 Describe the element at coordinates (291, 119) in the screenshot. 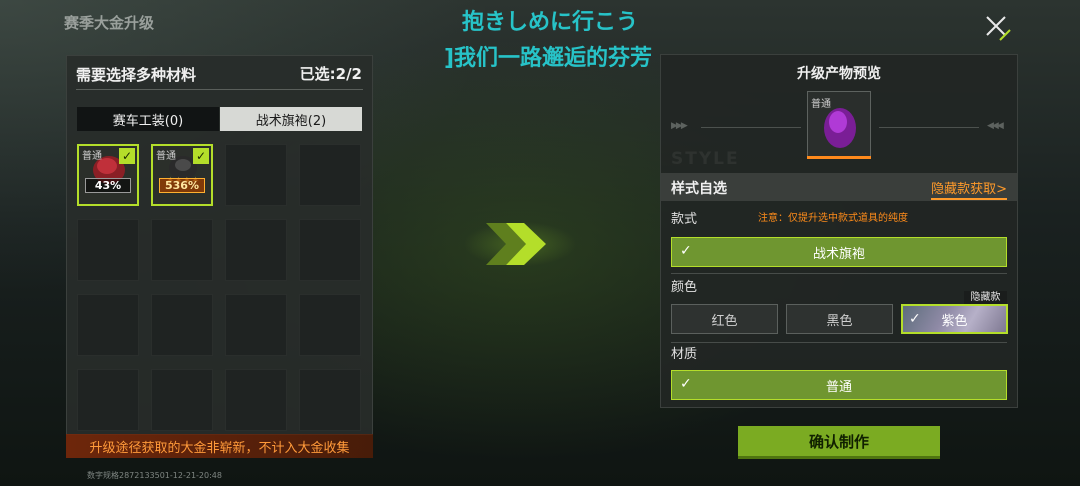

I see `tab-tactical-qipao: 战术旗袍(2)` at that location.